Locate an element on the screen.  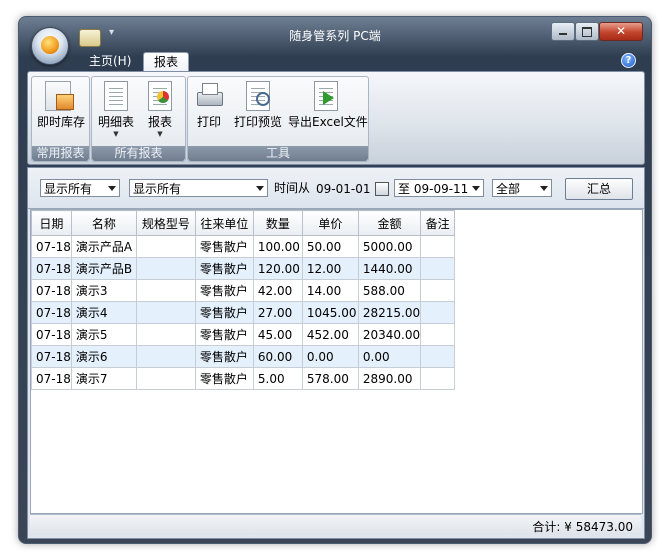
close-button: ✕ is located at coordinates (621, 31).